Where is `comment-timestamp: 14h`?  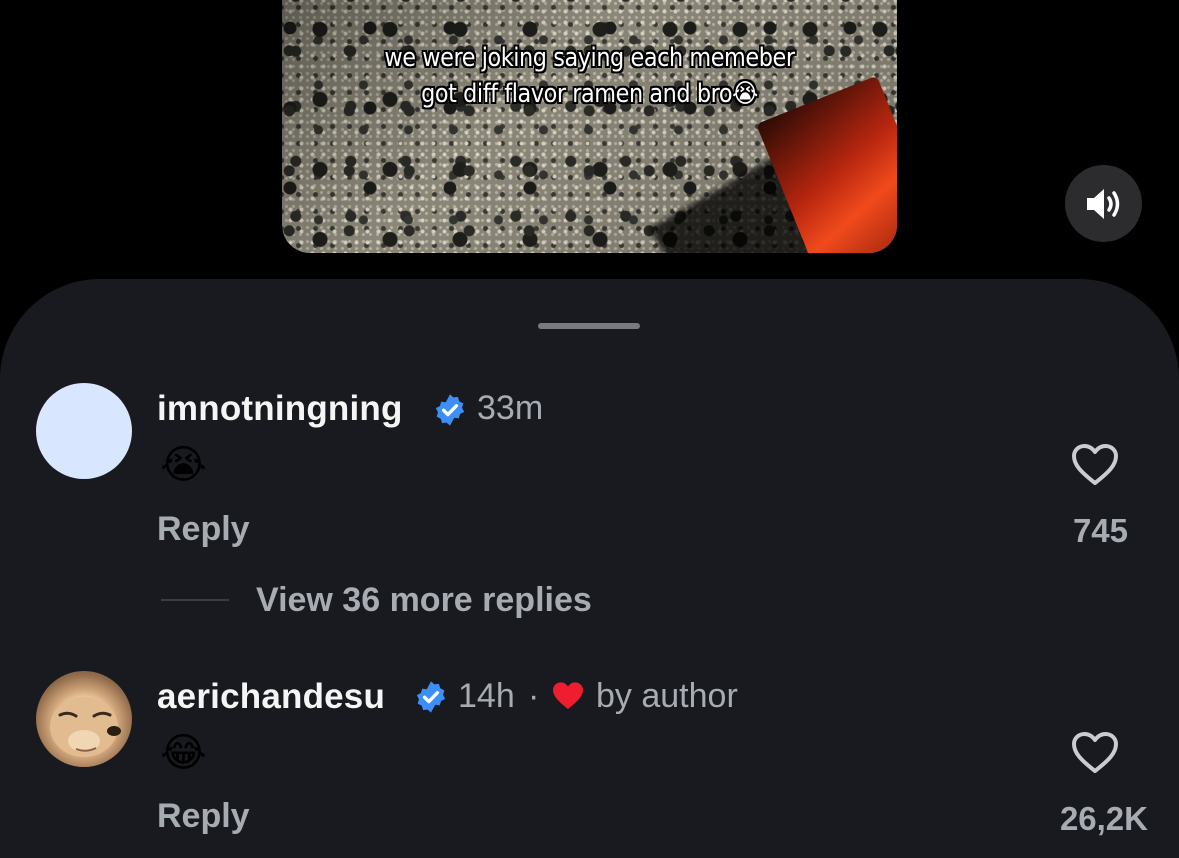
comment-timestamp: 14h is located at coordinates (486, 696).